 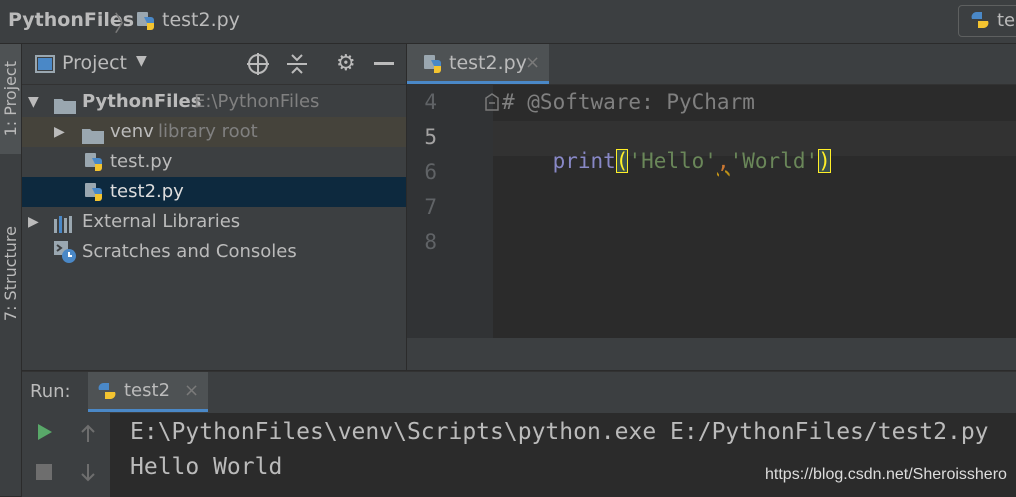 I want to click on code-paren-close: ), so click(x=824, y=161).